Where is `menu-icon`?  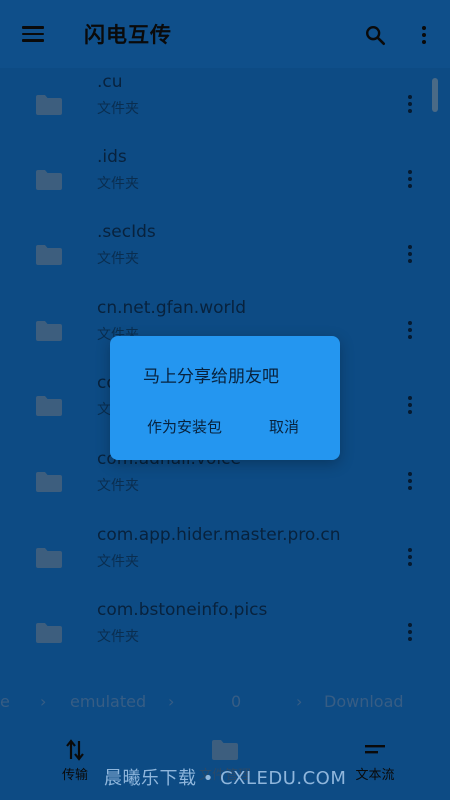
menu-icon is located at coordinates (33, 34).